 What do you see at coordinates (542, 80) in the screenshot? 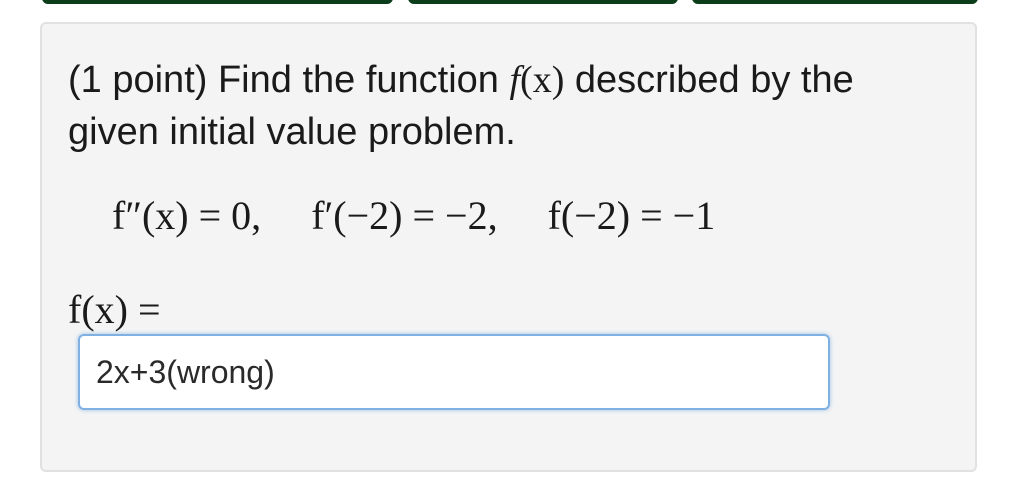
I see `prompt-function-arg: (x)` at bounding box center [542, 80].